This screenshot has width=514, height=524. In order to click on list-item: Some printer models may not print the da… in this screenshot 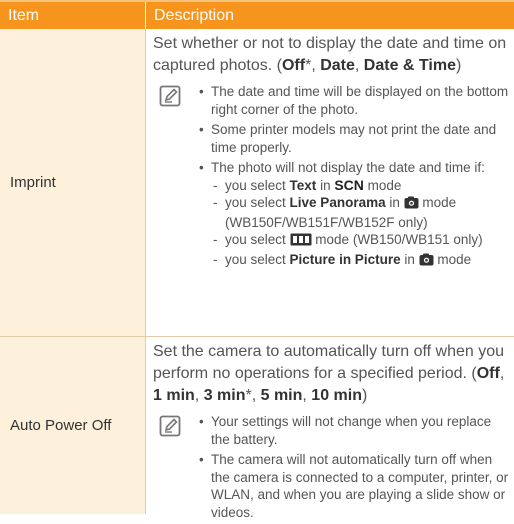, I will do `click(354, 138)`.